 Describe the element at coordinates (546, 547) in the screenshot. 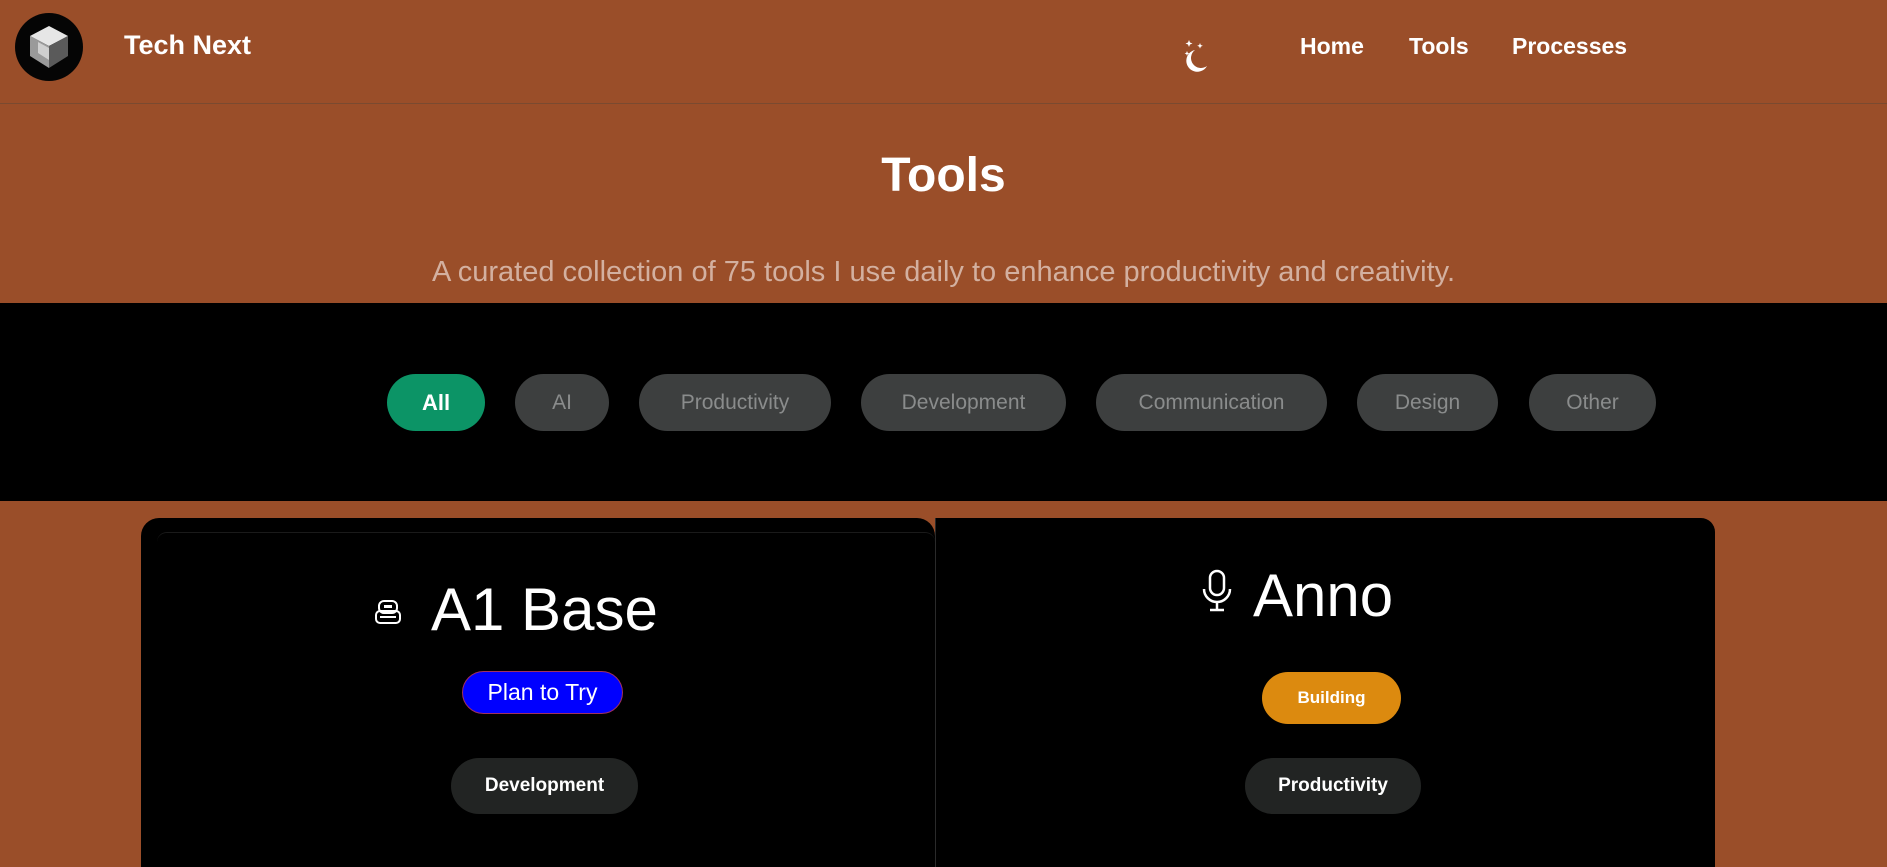

I see `card-tab-decoration` at that location.